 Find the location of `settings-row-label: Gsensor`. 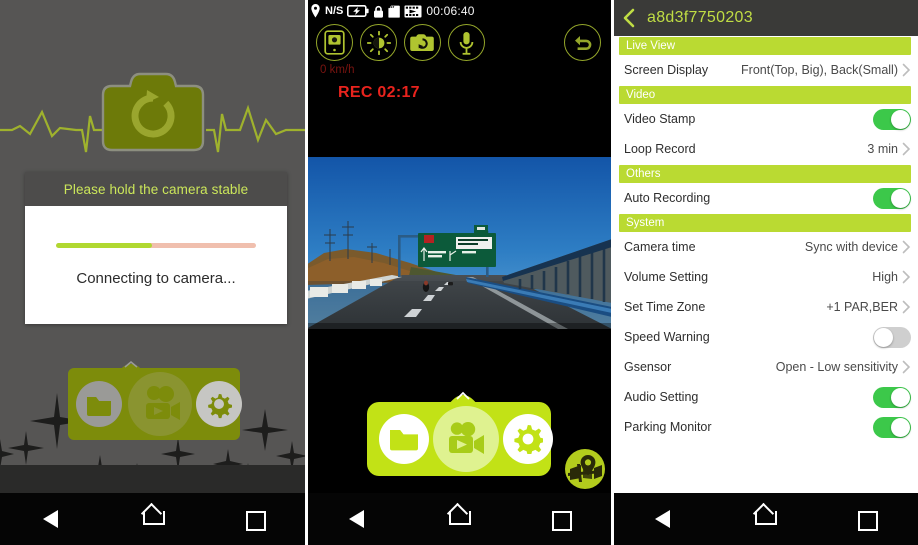

settings-row-label: Gsensor is located at coordinates (648, 367).